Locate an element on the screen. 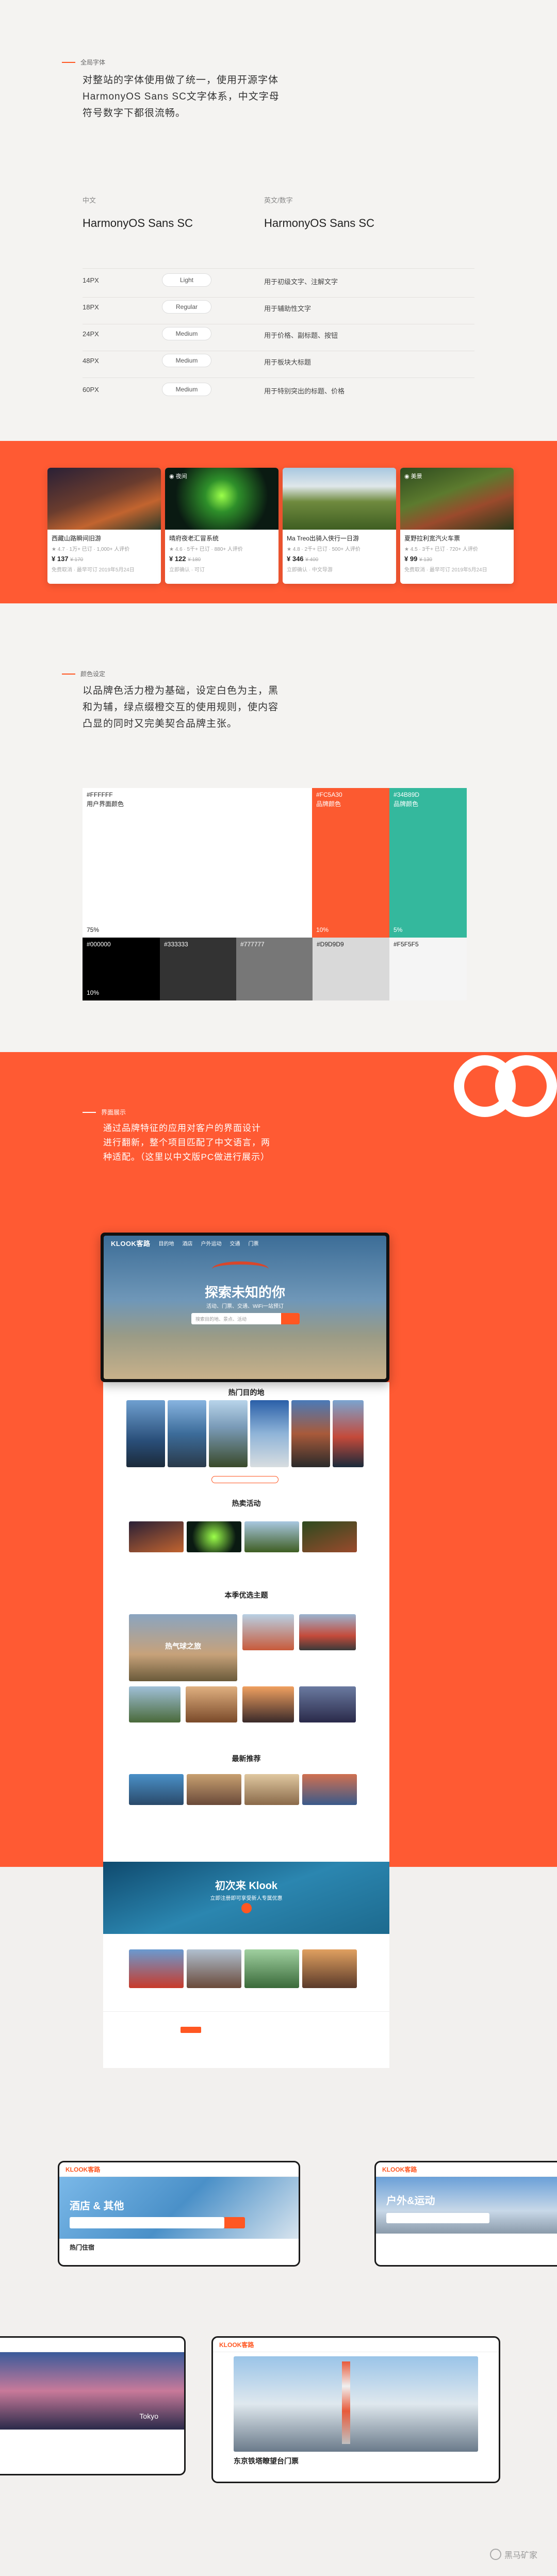  ring-decoration is located at coordinates (526, 1086).